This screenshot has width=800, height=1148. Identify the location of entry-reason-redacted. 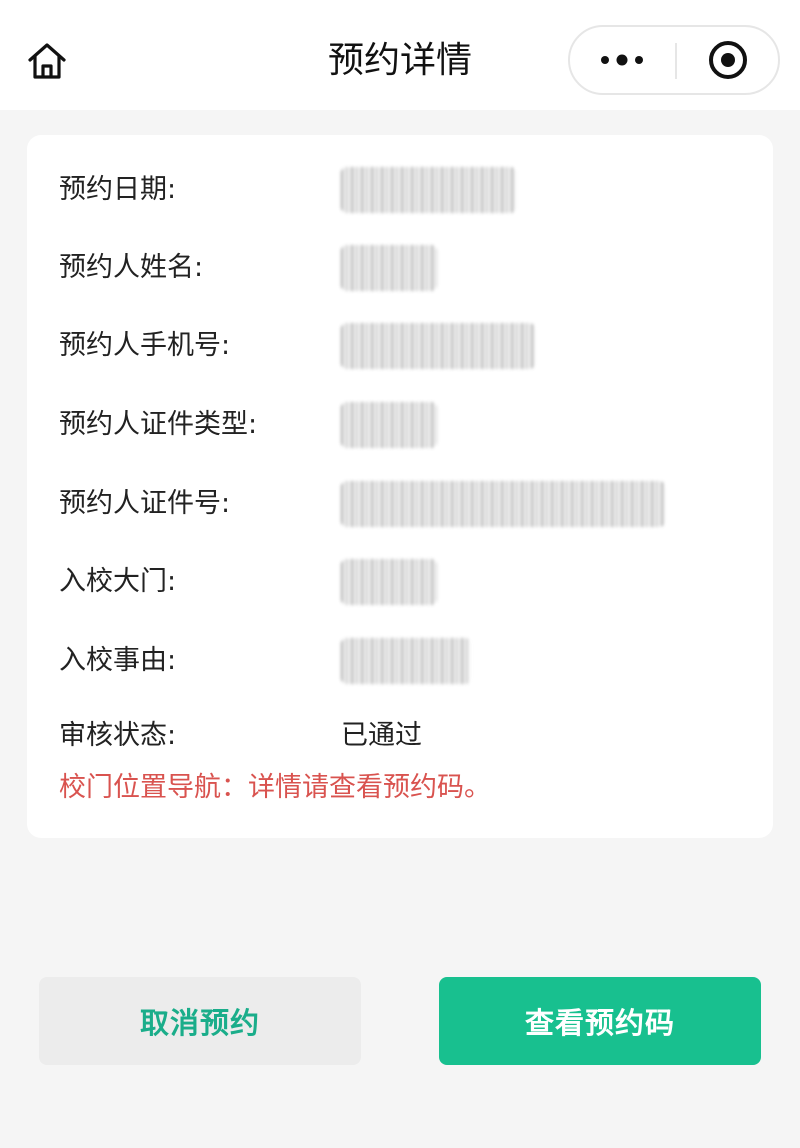
(406, 661).